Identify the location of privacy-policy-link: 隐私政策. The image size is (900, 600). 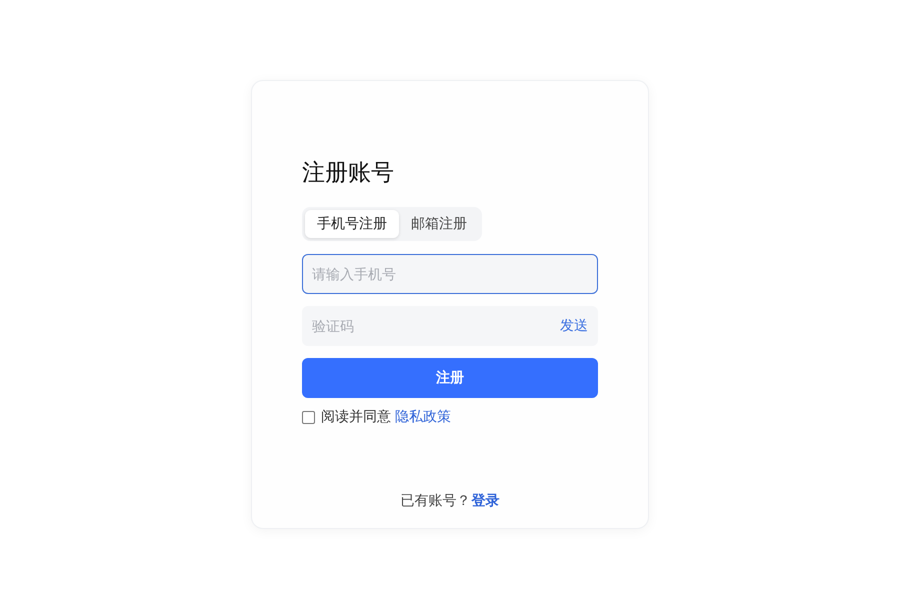
(423, 417).